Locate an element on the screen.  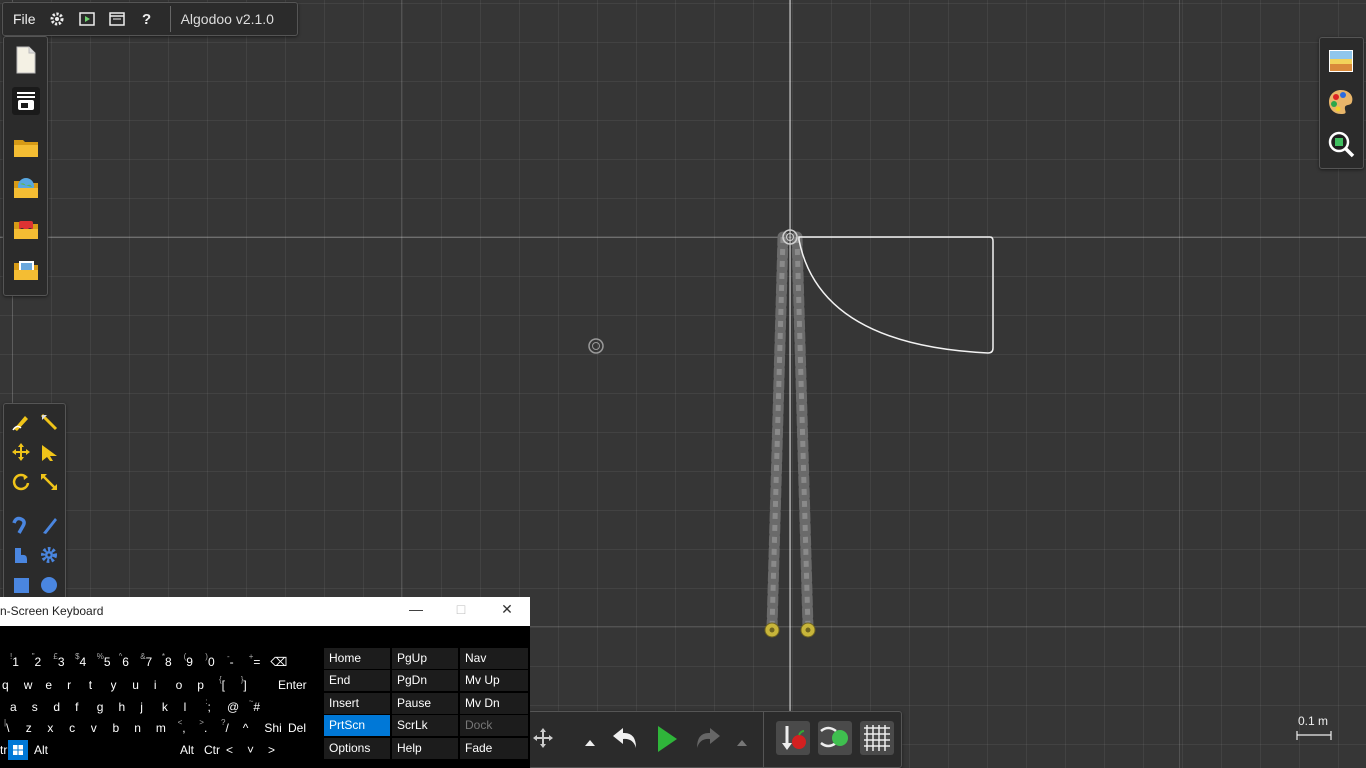
osk-key: d is located at coordinates (63, 707).